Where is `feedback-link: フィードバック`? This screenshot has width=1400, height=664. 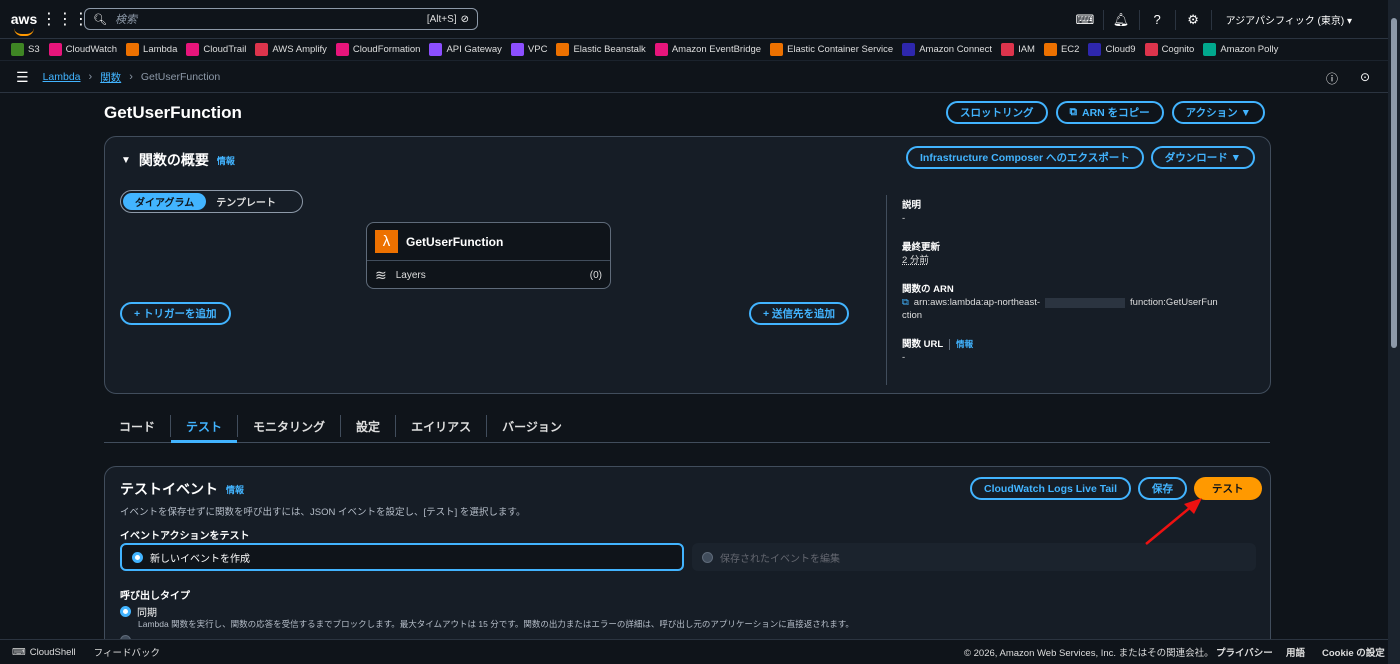 feedback-link: フィードバック is located at coordinates (127, 652).